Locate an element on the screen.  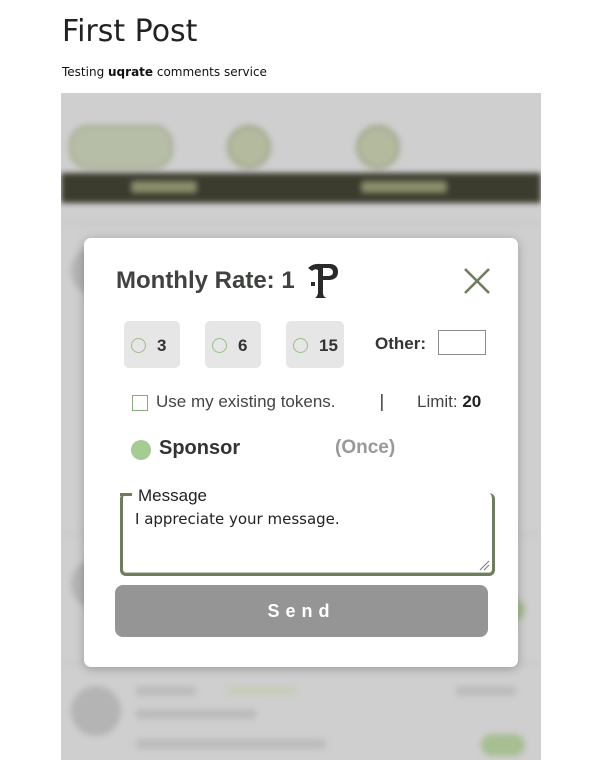
token-limit: Limit: 20 is located at coordinates (449, 402).